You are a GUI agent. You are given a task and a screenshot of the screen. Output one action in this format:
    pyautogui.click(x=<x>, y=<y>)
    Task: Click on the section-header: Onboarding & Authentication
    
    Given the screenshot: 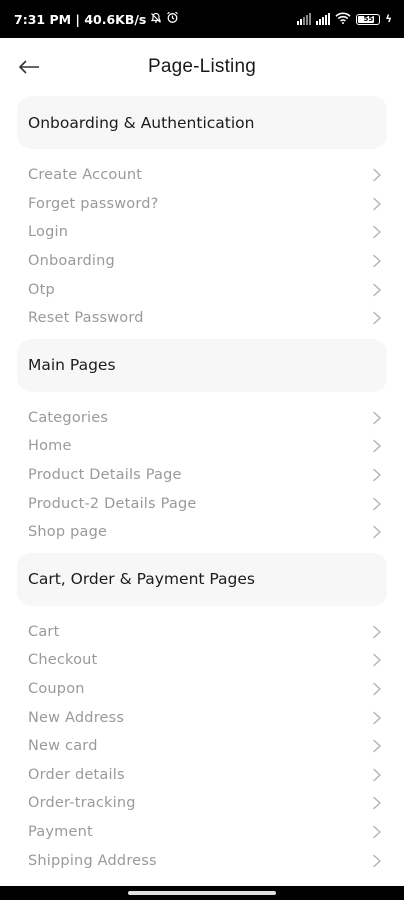 What is the action you would take?
    pyautogui.click(x=202, y=122)
    